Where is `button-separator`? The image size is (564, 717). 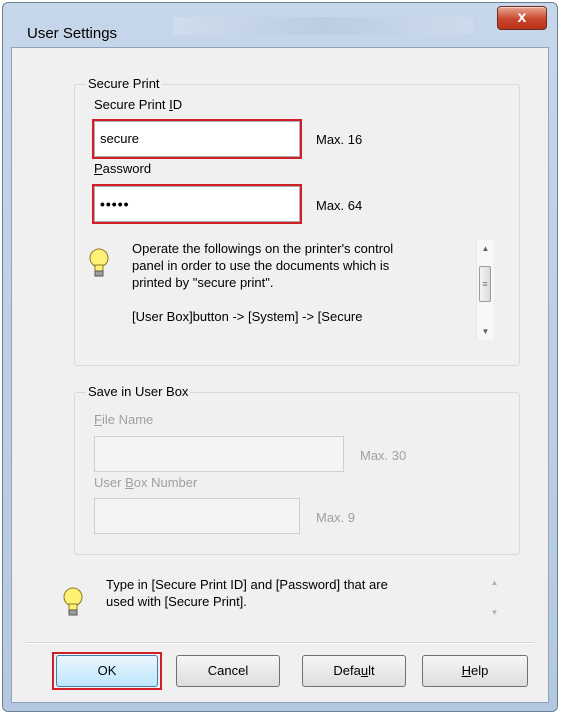
button-separator is located at coordinates (280, 643).